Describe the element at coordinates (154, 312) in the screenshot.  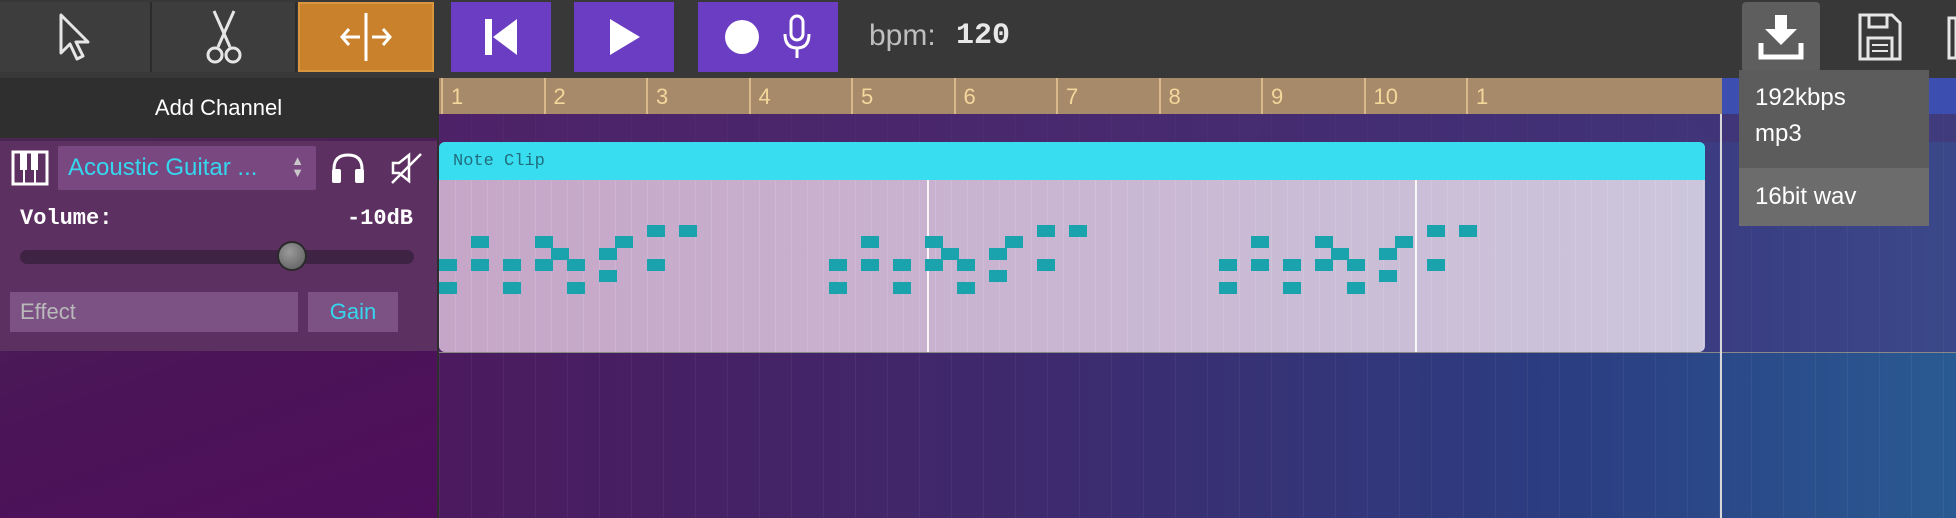
I see `effect-input` at that location.